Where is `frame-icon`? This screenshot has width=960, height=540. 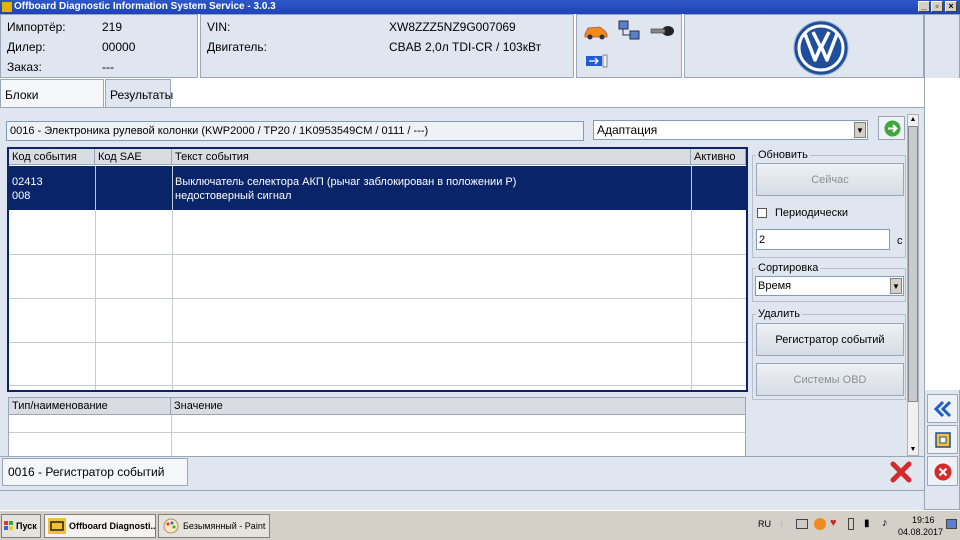
frame-icon is located at coordinates (943, 440).